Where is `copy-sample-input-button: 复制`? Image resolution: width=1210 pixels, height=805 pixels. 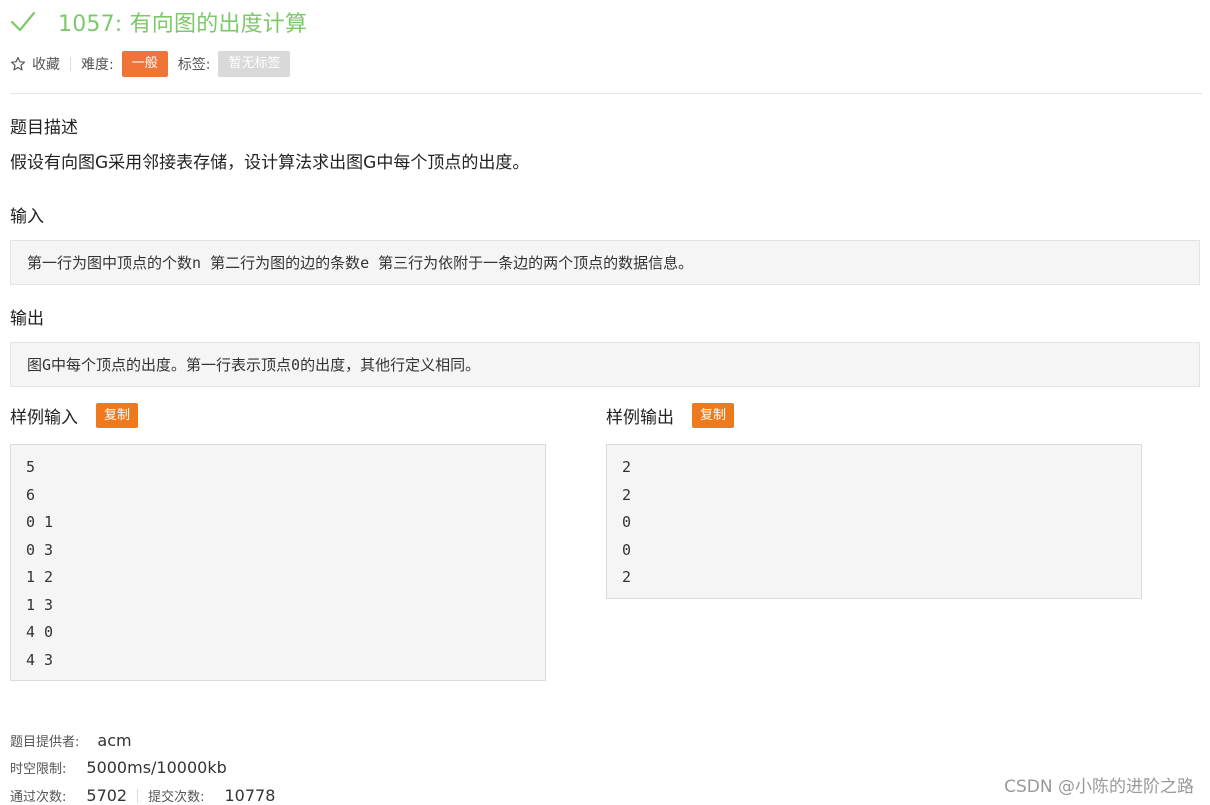 copy-sample-input-button: 复制 is located at coordinates (117, 415).